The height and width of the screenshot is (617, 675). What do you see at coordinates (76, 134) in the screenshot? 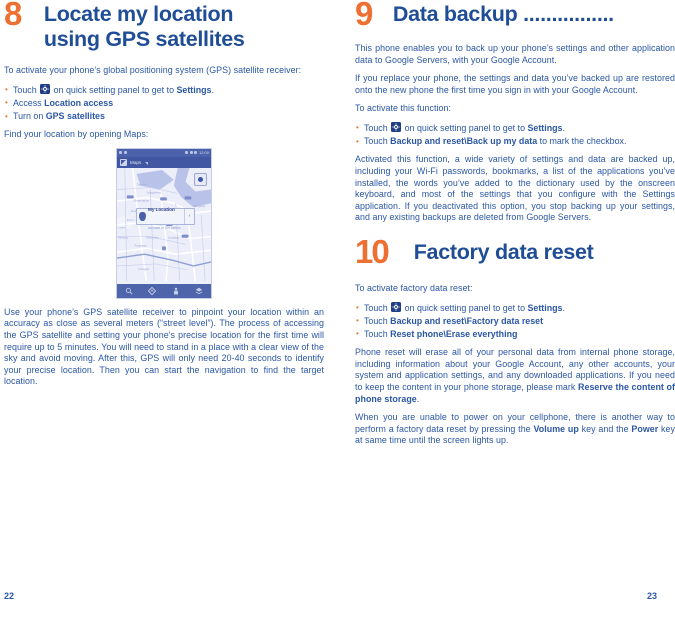
I see `find-location-line: Find your location by opening Maps:` at bounding box center [76, 134].